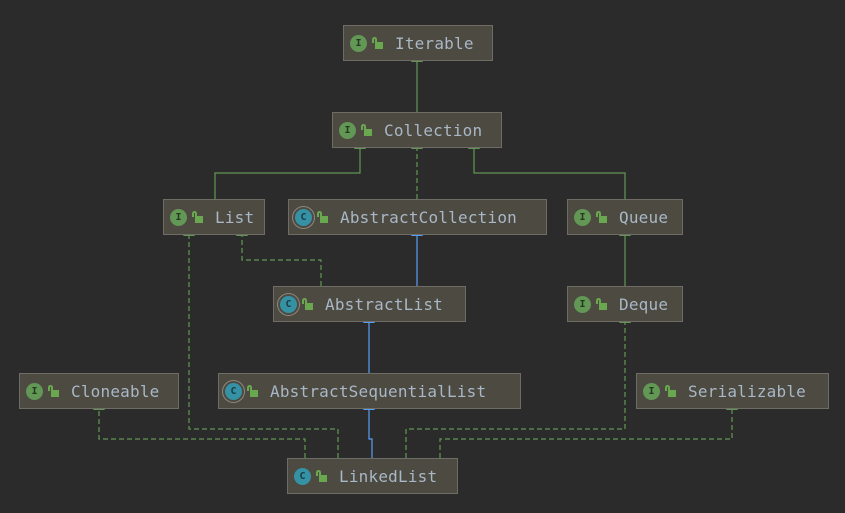  Describe the element at coordinates (369, 429) in the screenshot. I see `edge-linkedlist-abstractsequentiallist` at that location.